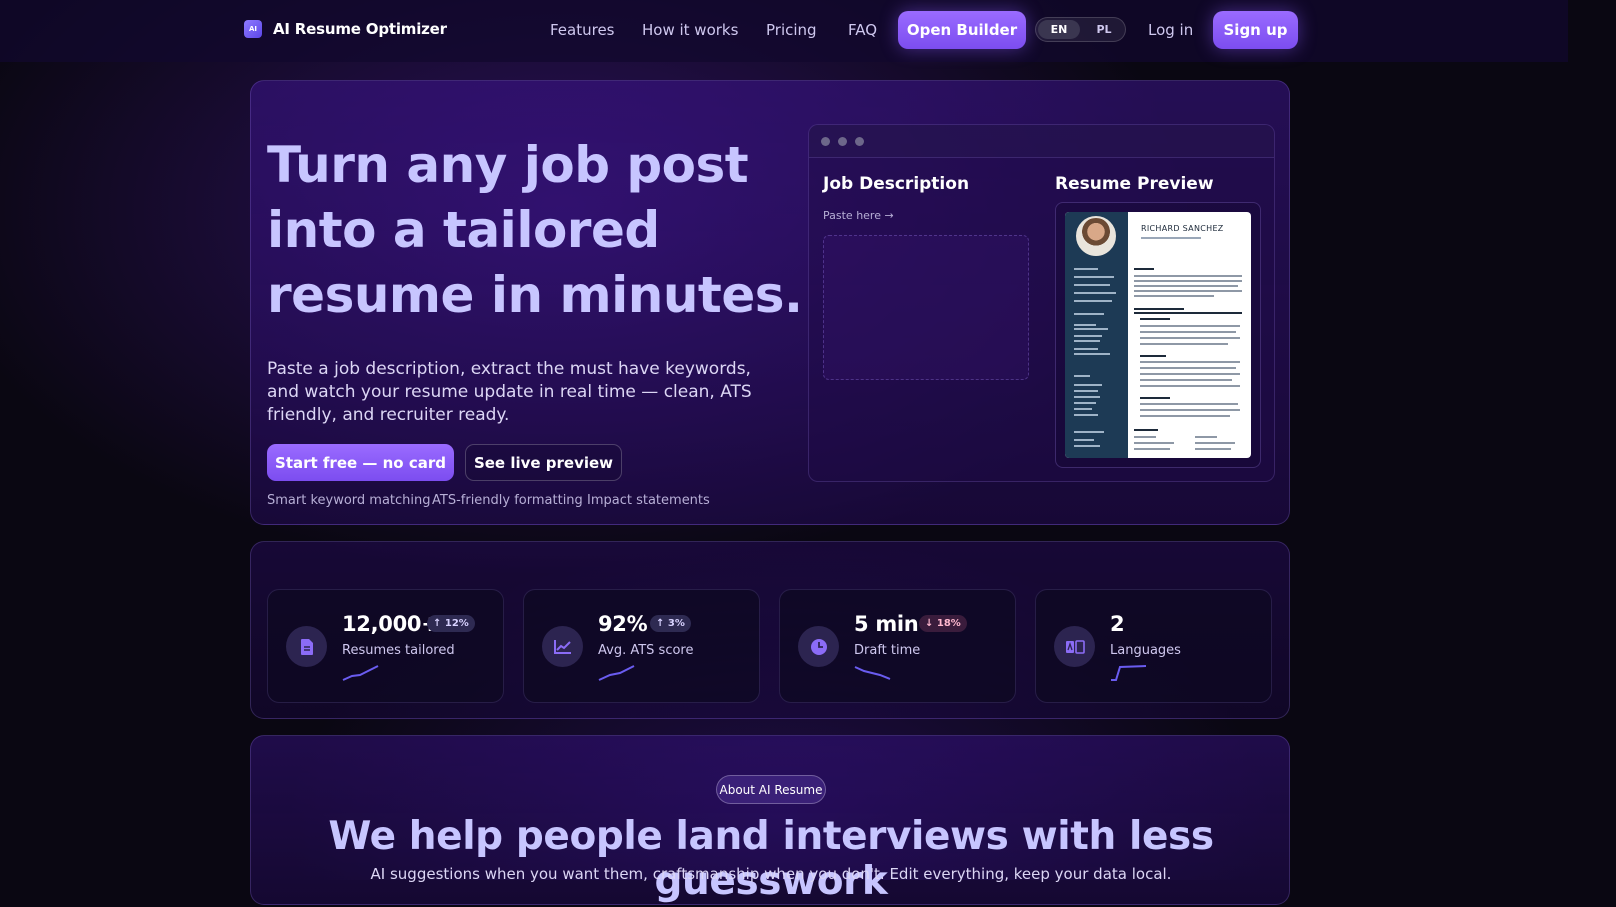  I want to click on brand-name: AI Resume Optimizer, so click(360, 29).